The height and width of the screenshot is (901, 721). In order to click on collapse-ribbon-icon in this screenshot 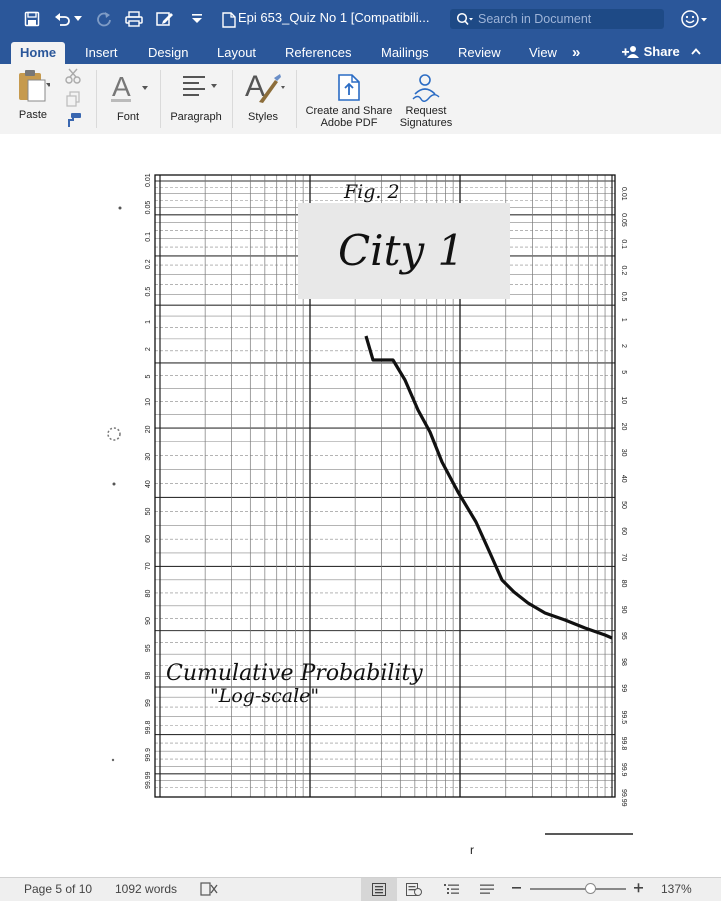, I will do `click(696, 51)`.